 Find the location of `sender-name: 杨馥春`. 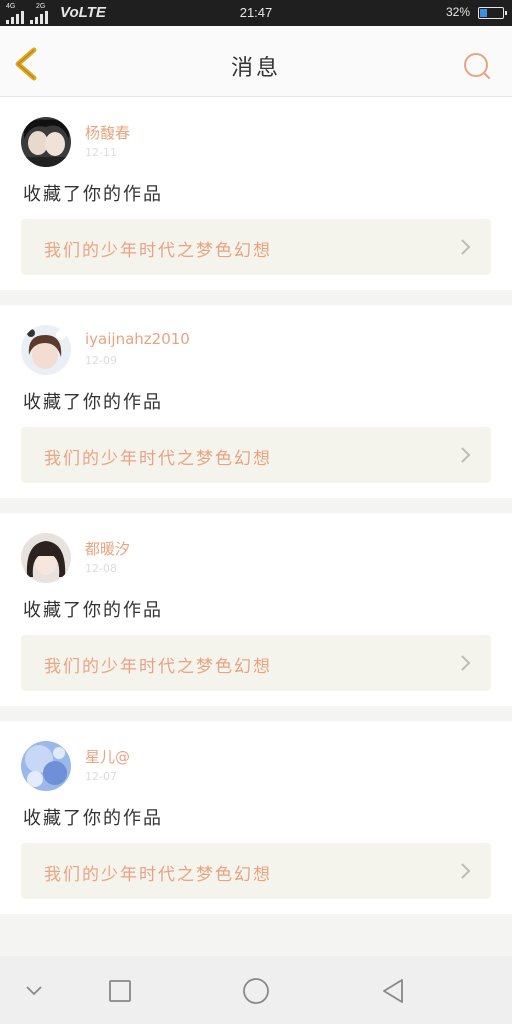

sender-name: 杨馥春 is located at coordinates (107, 132).